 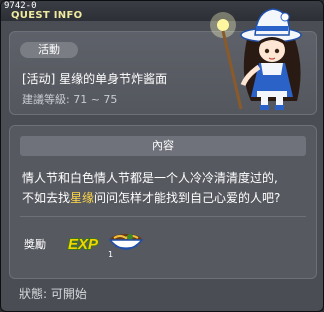 What do you see at coordinates (163, 216) in the screenshot?
I see `divider` at bounding box center [163, 216].